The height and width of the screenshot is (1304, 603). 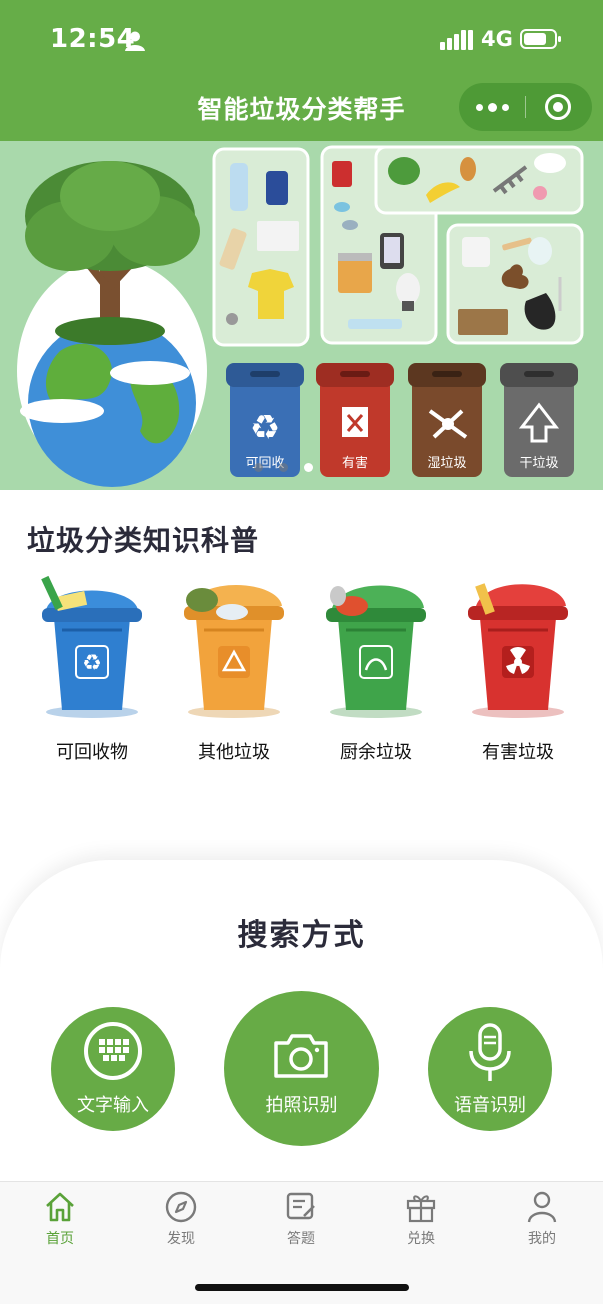 What do you see at coordinates (301, 1105) in the screenshot?
I see `photo-recognition-label: 拍照识别` at bounding box center [301, 1105].